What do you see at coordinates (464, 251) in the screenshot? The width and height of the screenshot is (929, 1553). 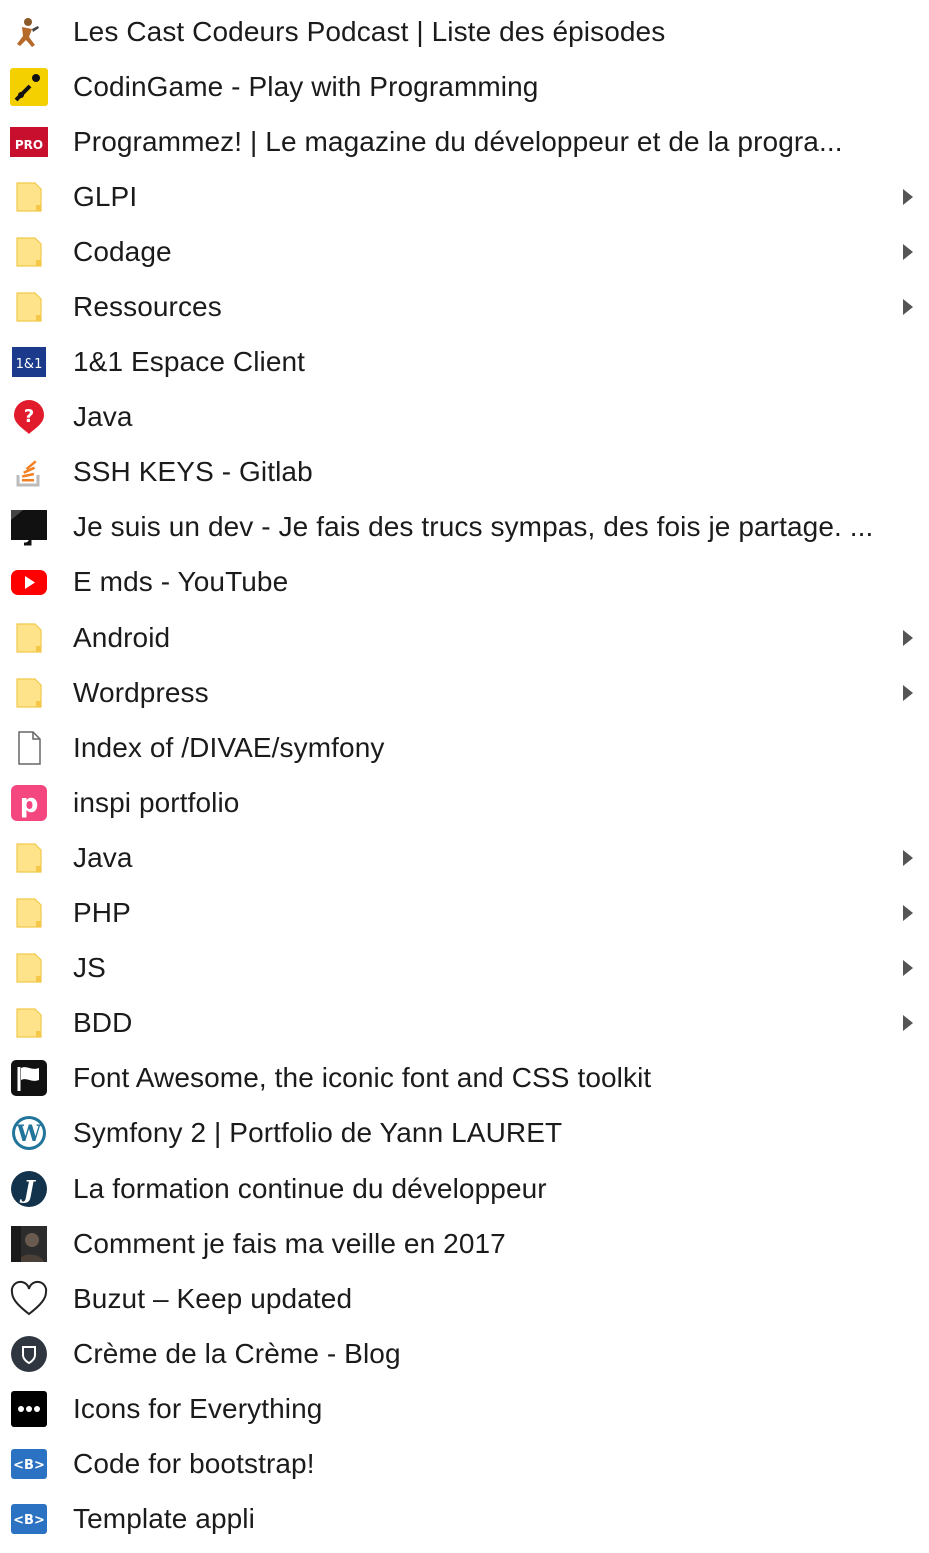 I see `bookmark-folder: Codage` at bounding box center [464, 251].